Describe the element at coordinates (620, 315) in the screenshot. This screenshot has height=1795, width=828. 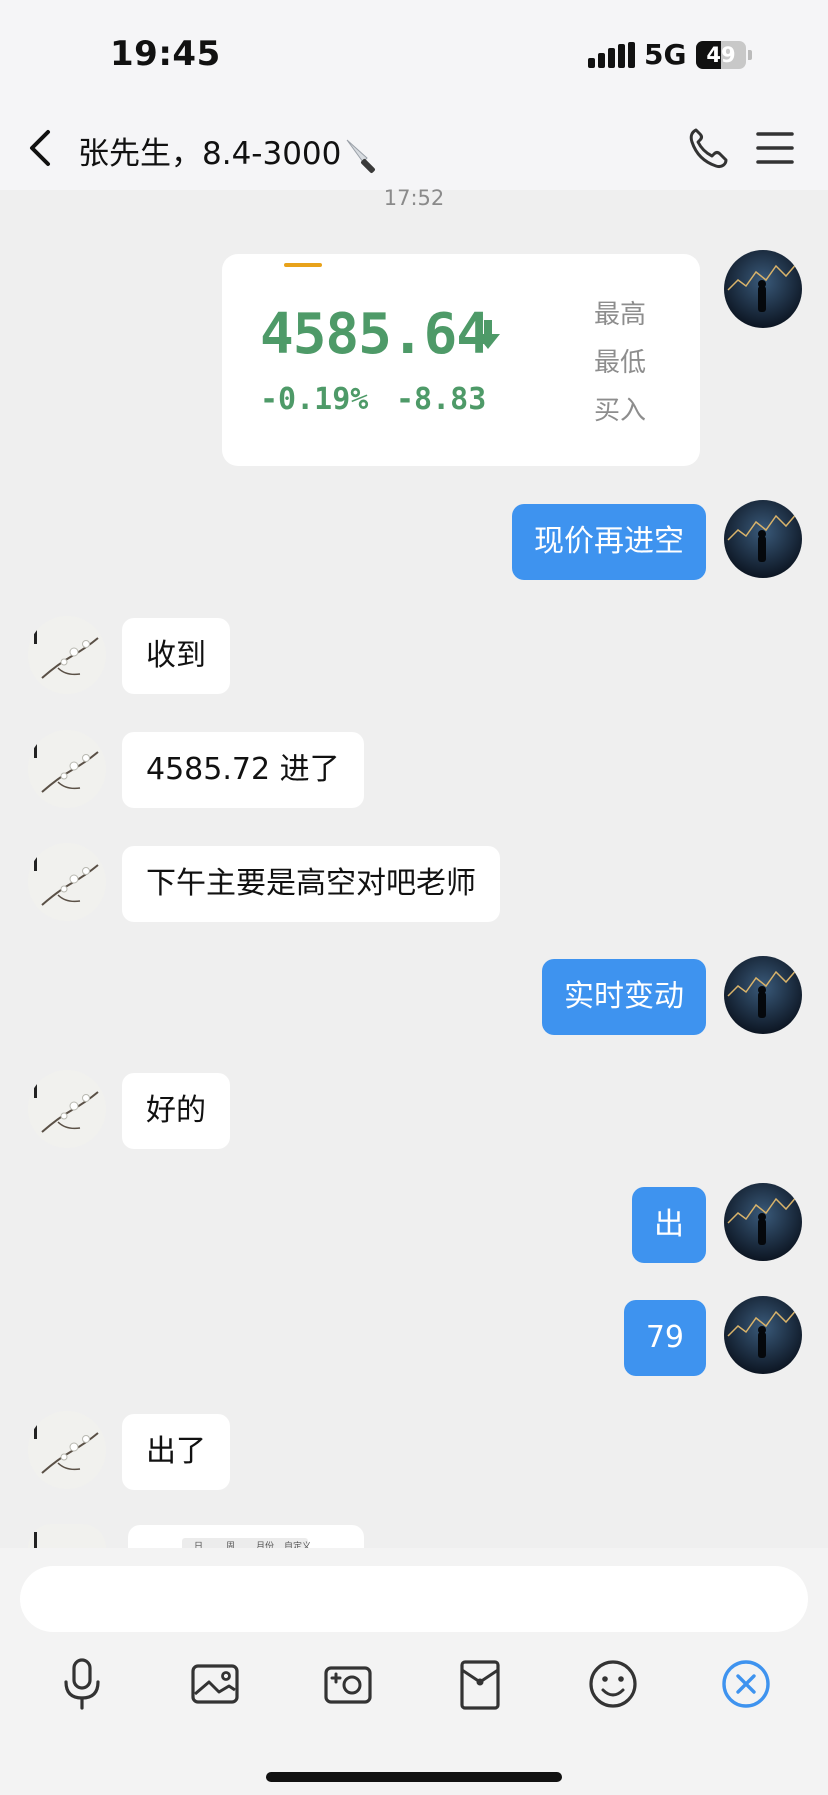
I see `quote-label-high: 最高` at that location.